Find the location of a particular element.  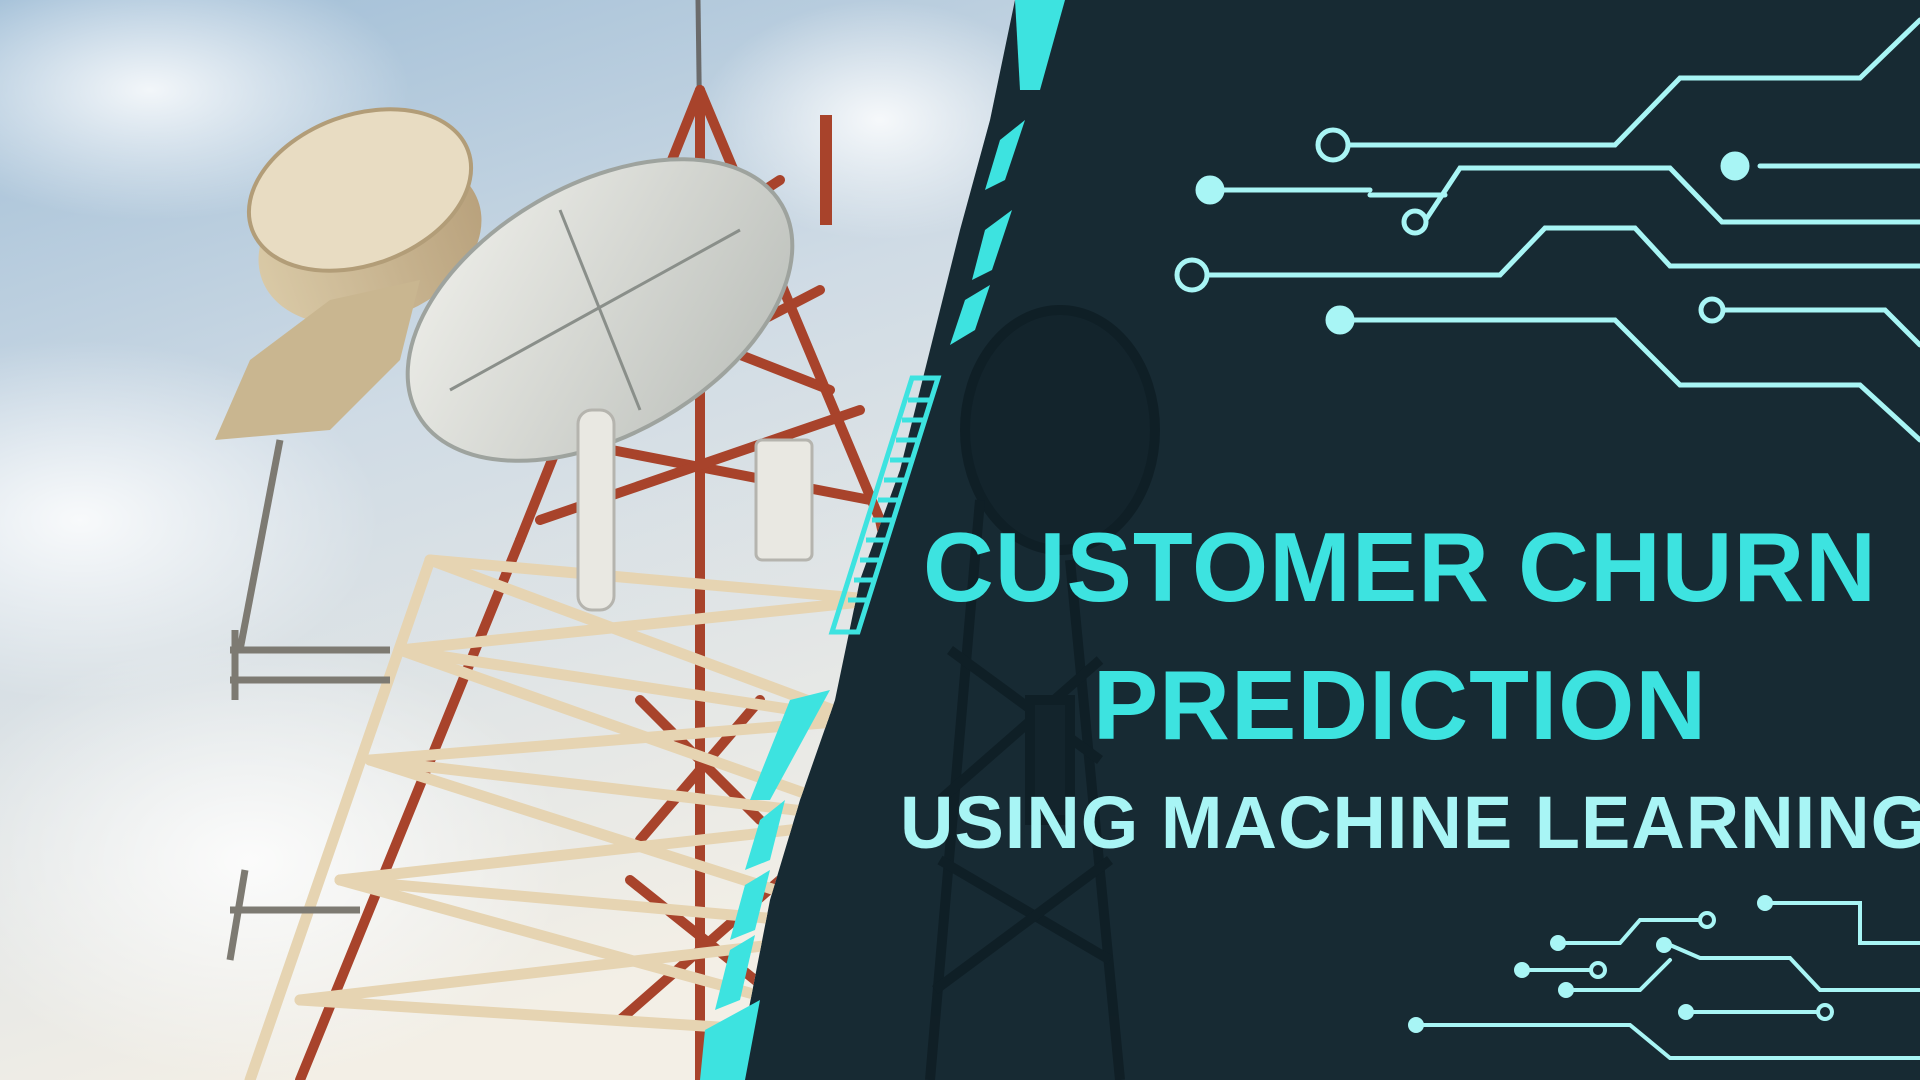

headline-line-2: PREDICTION is located at coordinates (1400, 705).